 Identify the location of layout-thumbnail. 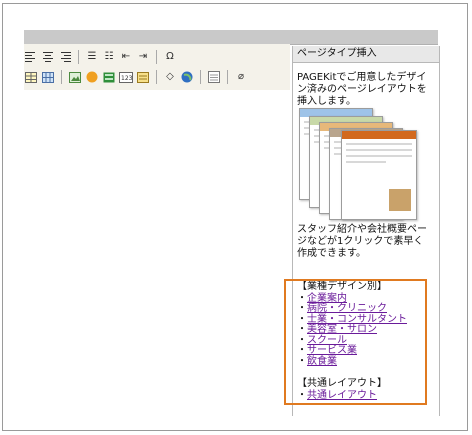
(379, 175).